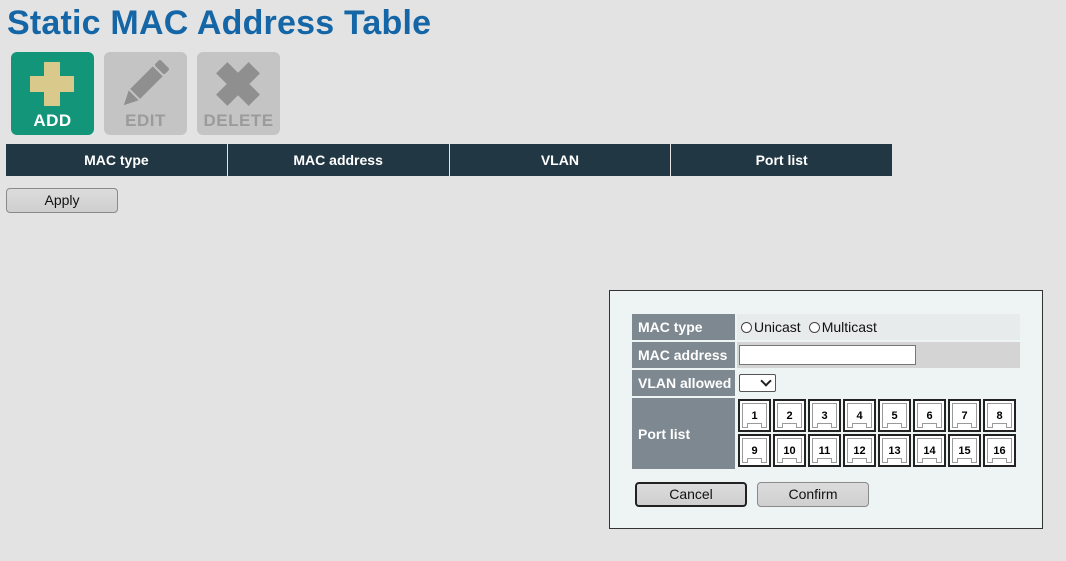  Describe the element at coordinates (145, 120) in the screenshot. I see `edit-button-label: EDIT` at that location.